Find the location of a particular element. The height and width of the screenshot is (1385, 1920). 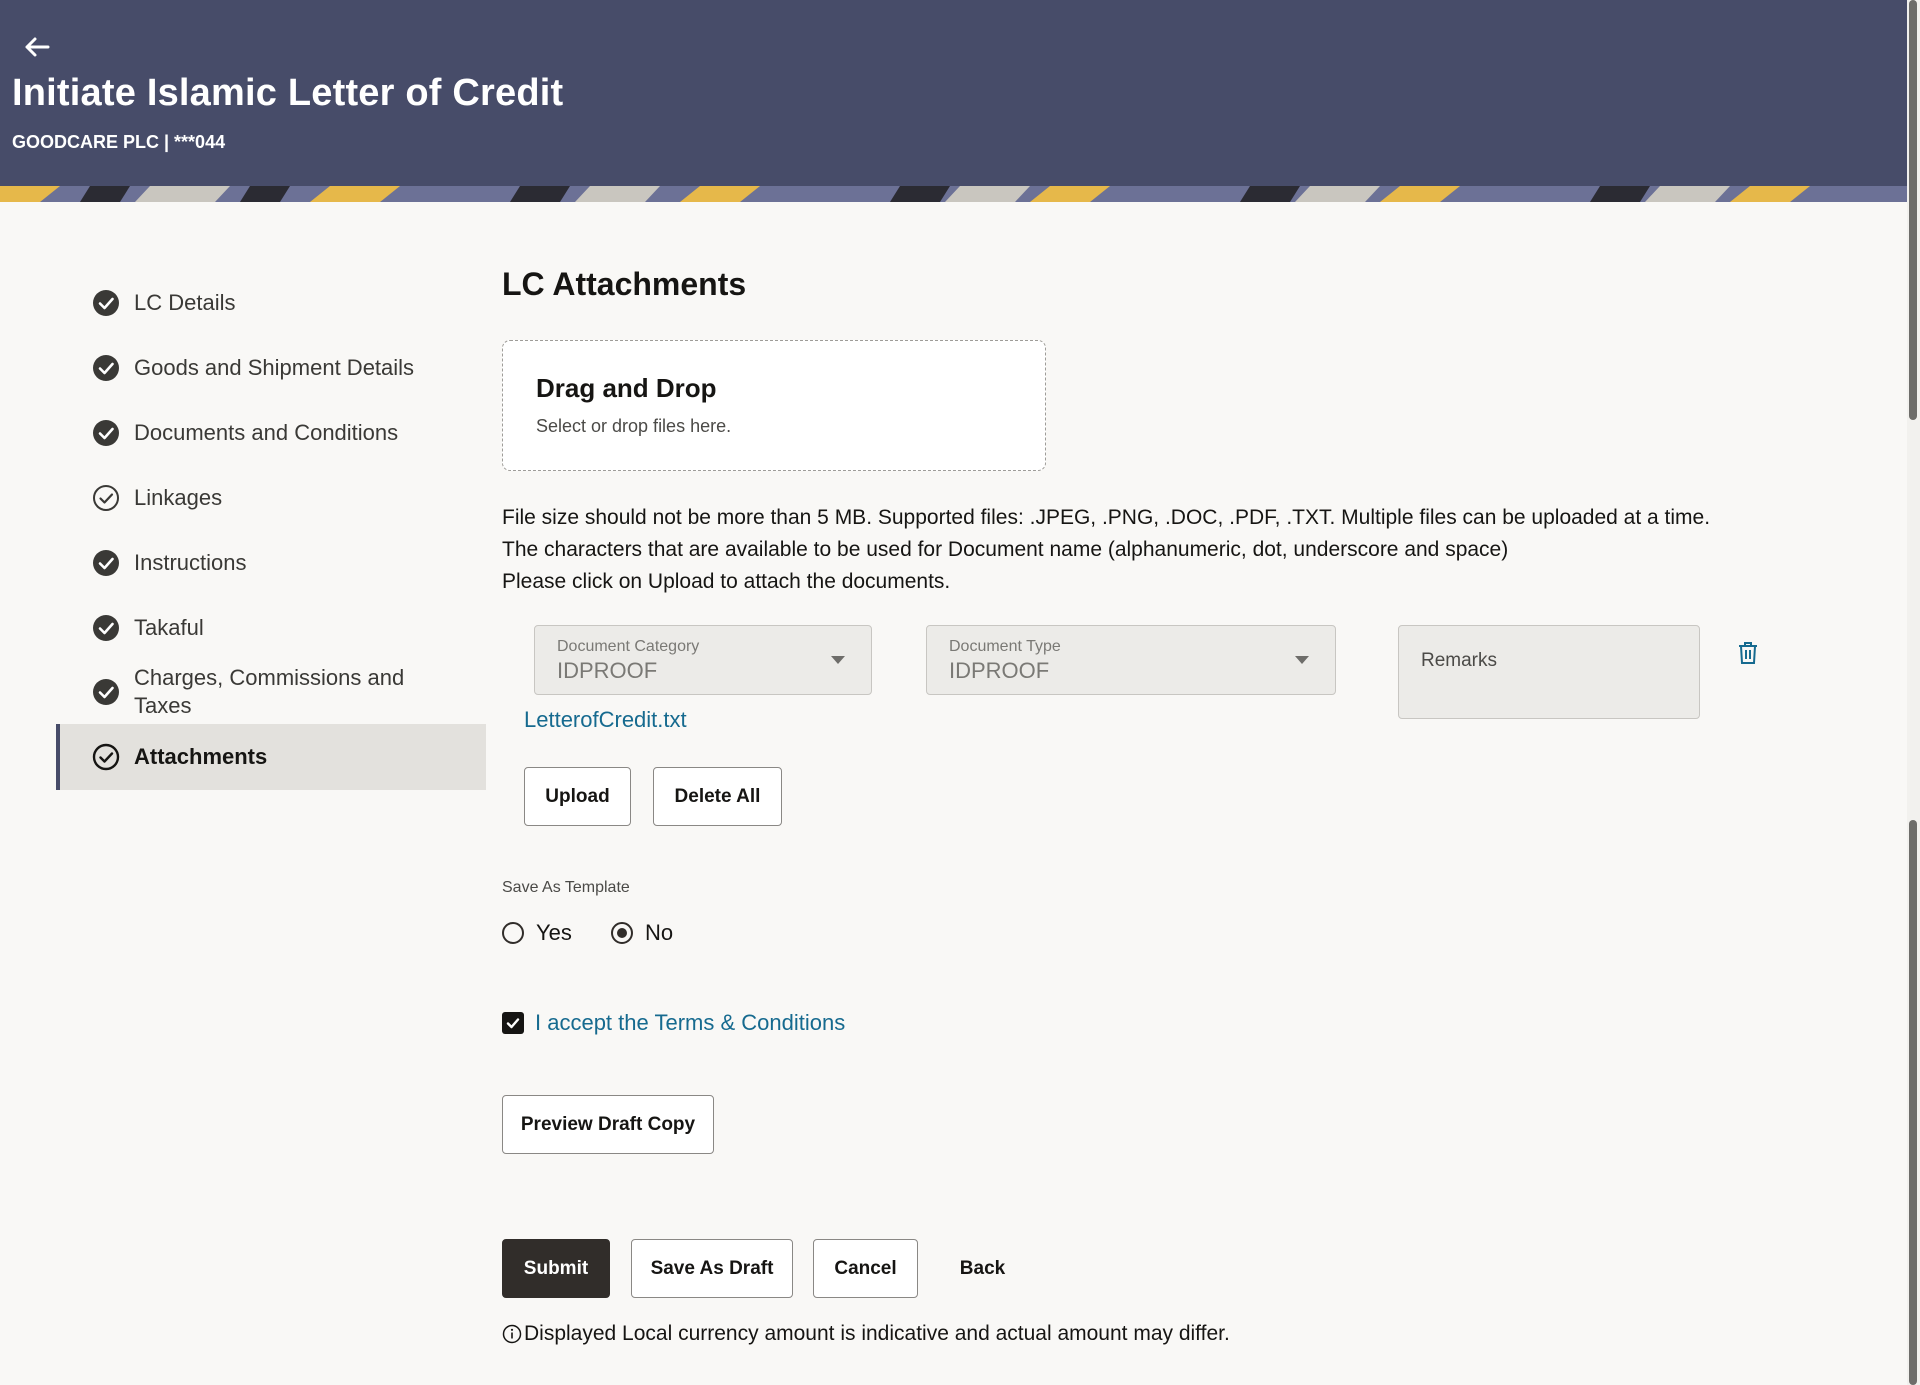

step-charges-commissions-taxes: Charges, Commissions and Taxes is located at coordinates (271, 692).